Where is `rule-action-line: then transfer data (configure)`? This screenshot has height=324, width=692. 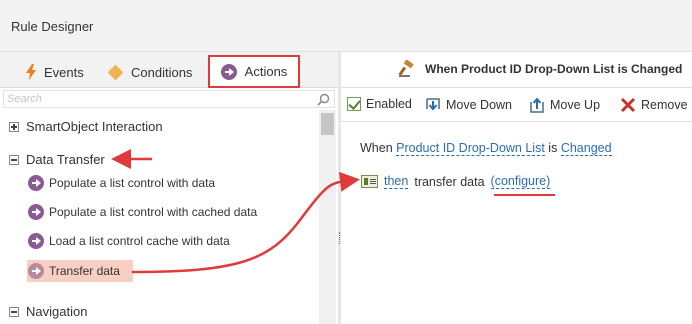 rule-action-line: then transfer data (configure) is located at coordinates (456, 181).